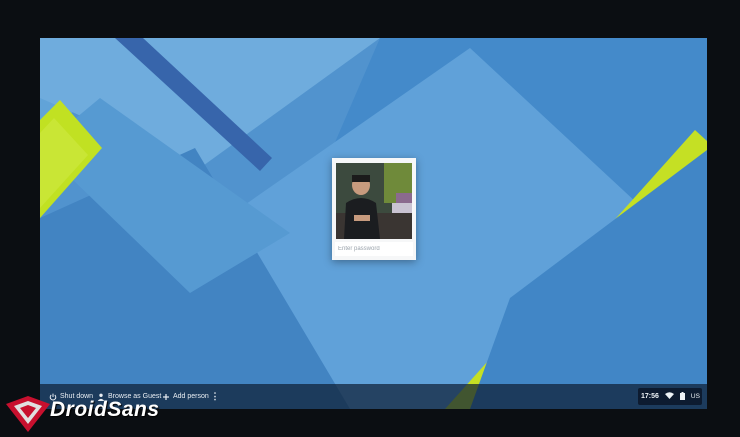 This screenshot has width=740, height=437. What do you see at coordinates (650, 396) in the screenshot?
I see `clock-time: 17:56` at bounding box center [650, 396].